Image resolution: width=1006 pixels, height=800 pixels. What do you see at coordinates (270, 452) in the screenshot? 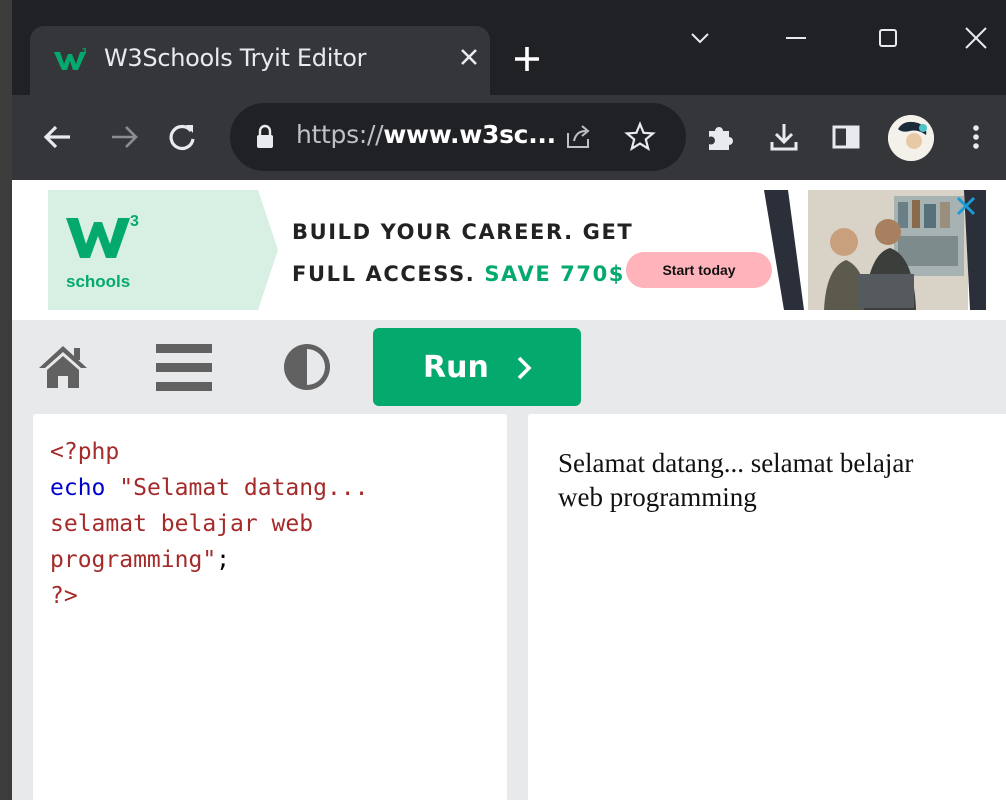
I see `code-line: <?php` at bounding box center [270, 452].